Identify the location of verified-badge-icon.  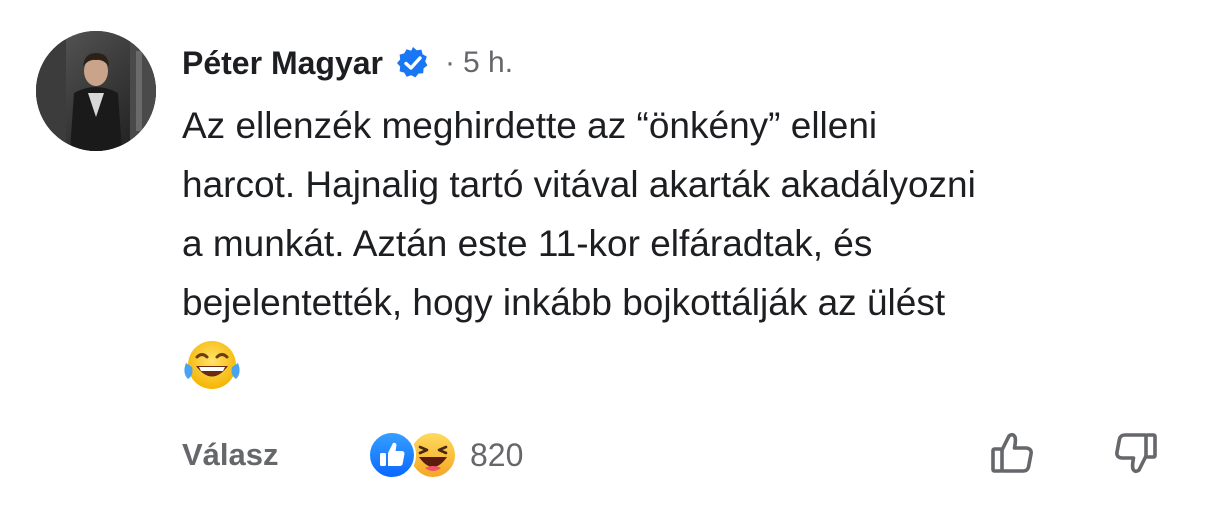
(413, 63).